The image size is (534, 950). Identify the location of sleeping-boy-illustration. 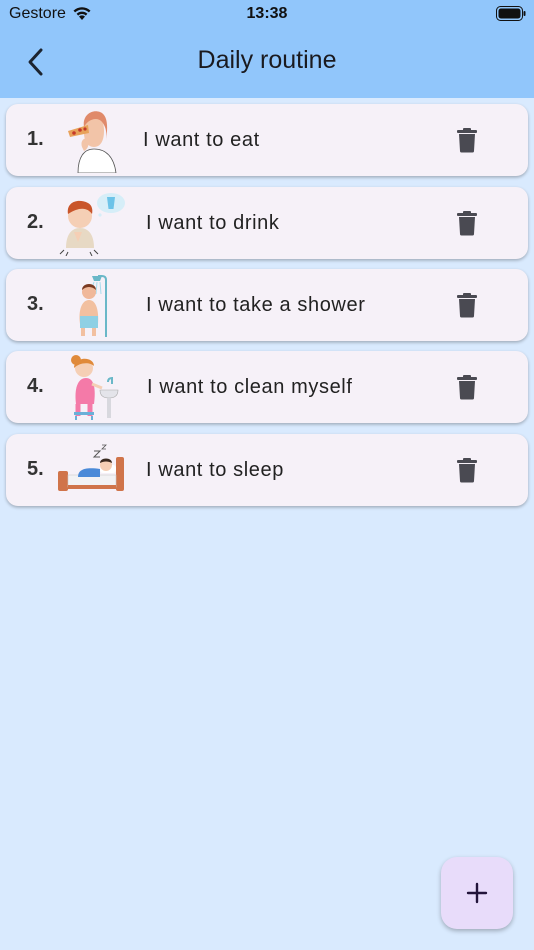
(91, 467).